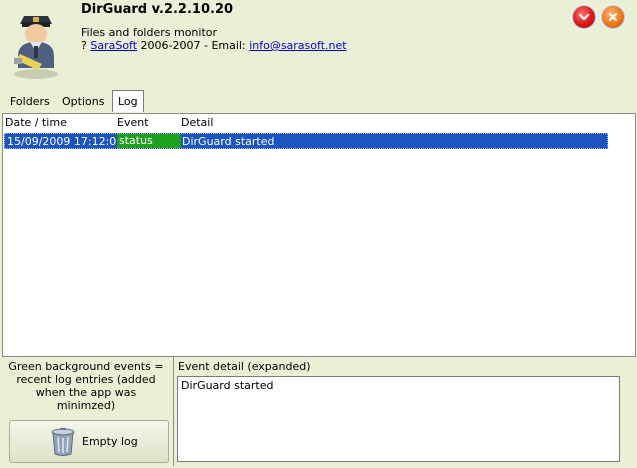  I want to click on log-row-event: status, so click(149, 141).